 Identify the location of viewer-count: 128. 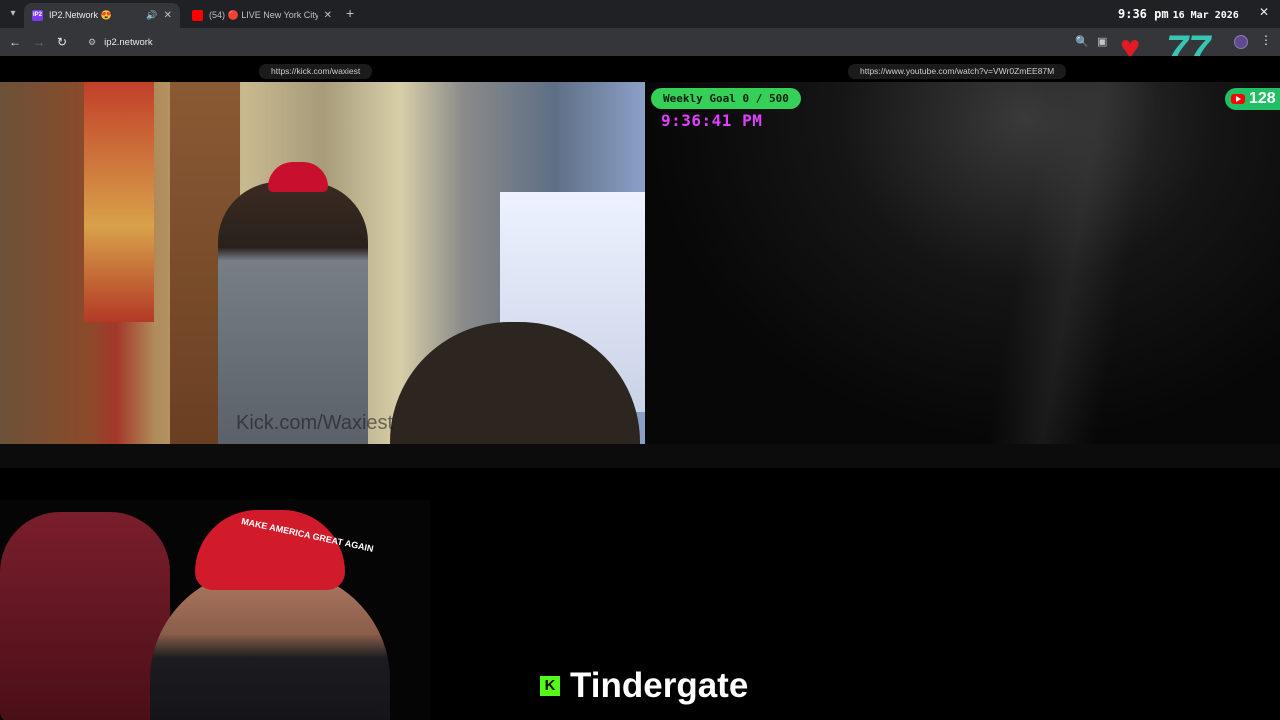
(1262, 98).